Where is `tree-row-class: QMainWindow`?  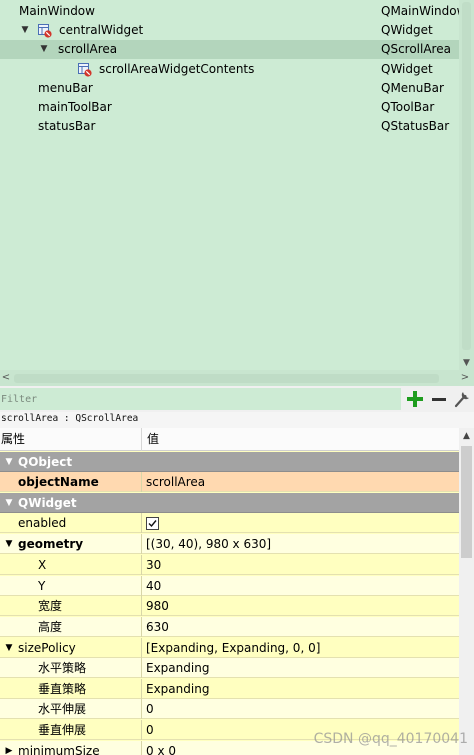
tree-row-class: QMainWindow is located at coordinates (420, 11).